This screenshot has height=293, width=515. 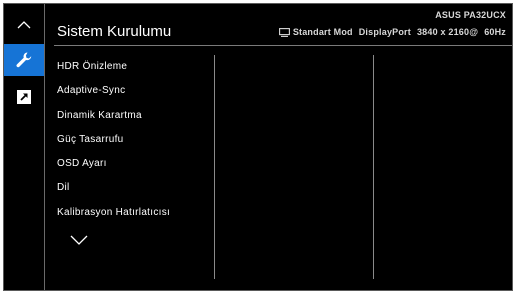 What do you see at coordinates (24, 147) in the screenshot?
I see `sidebar` at bounding box center [24, 147].